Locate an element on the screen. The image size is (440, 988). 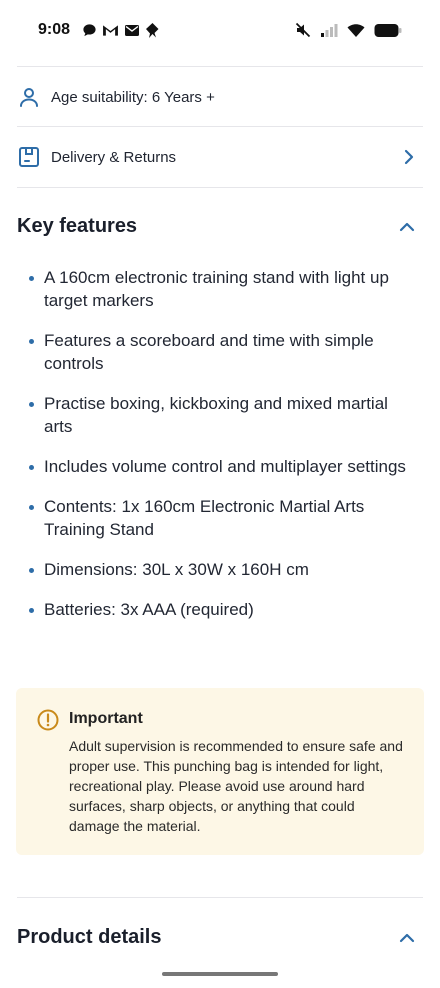
chevron-right-icon is located at coordinates (409, 157).